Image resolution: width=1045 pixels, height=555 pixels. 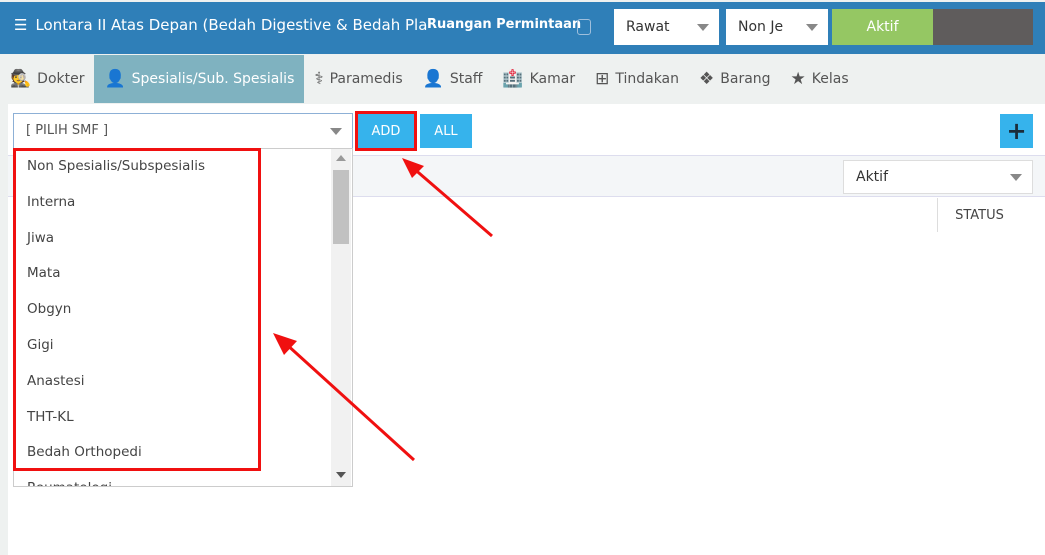 I want to click on dropdown-option: Reumatologi, so click(x=69, y=483).